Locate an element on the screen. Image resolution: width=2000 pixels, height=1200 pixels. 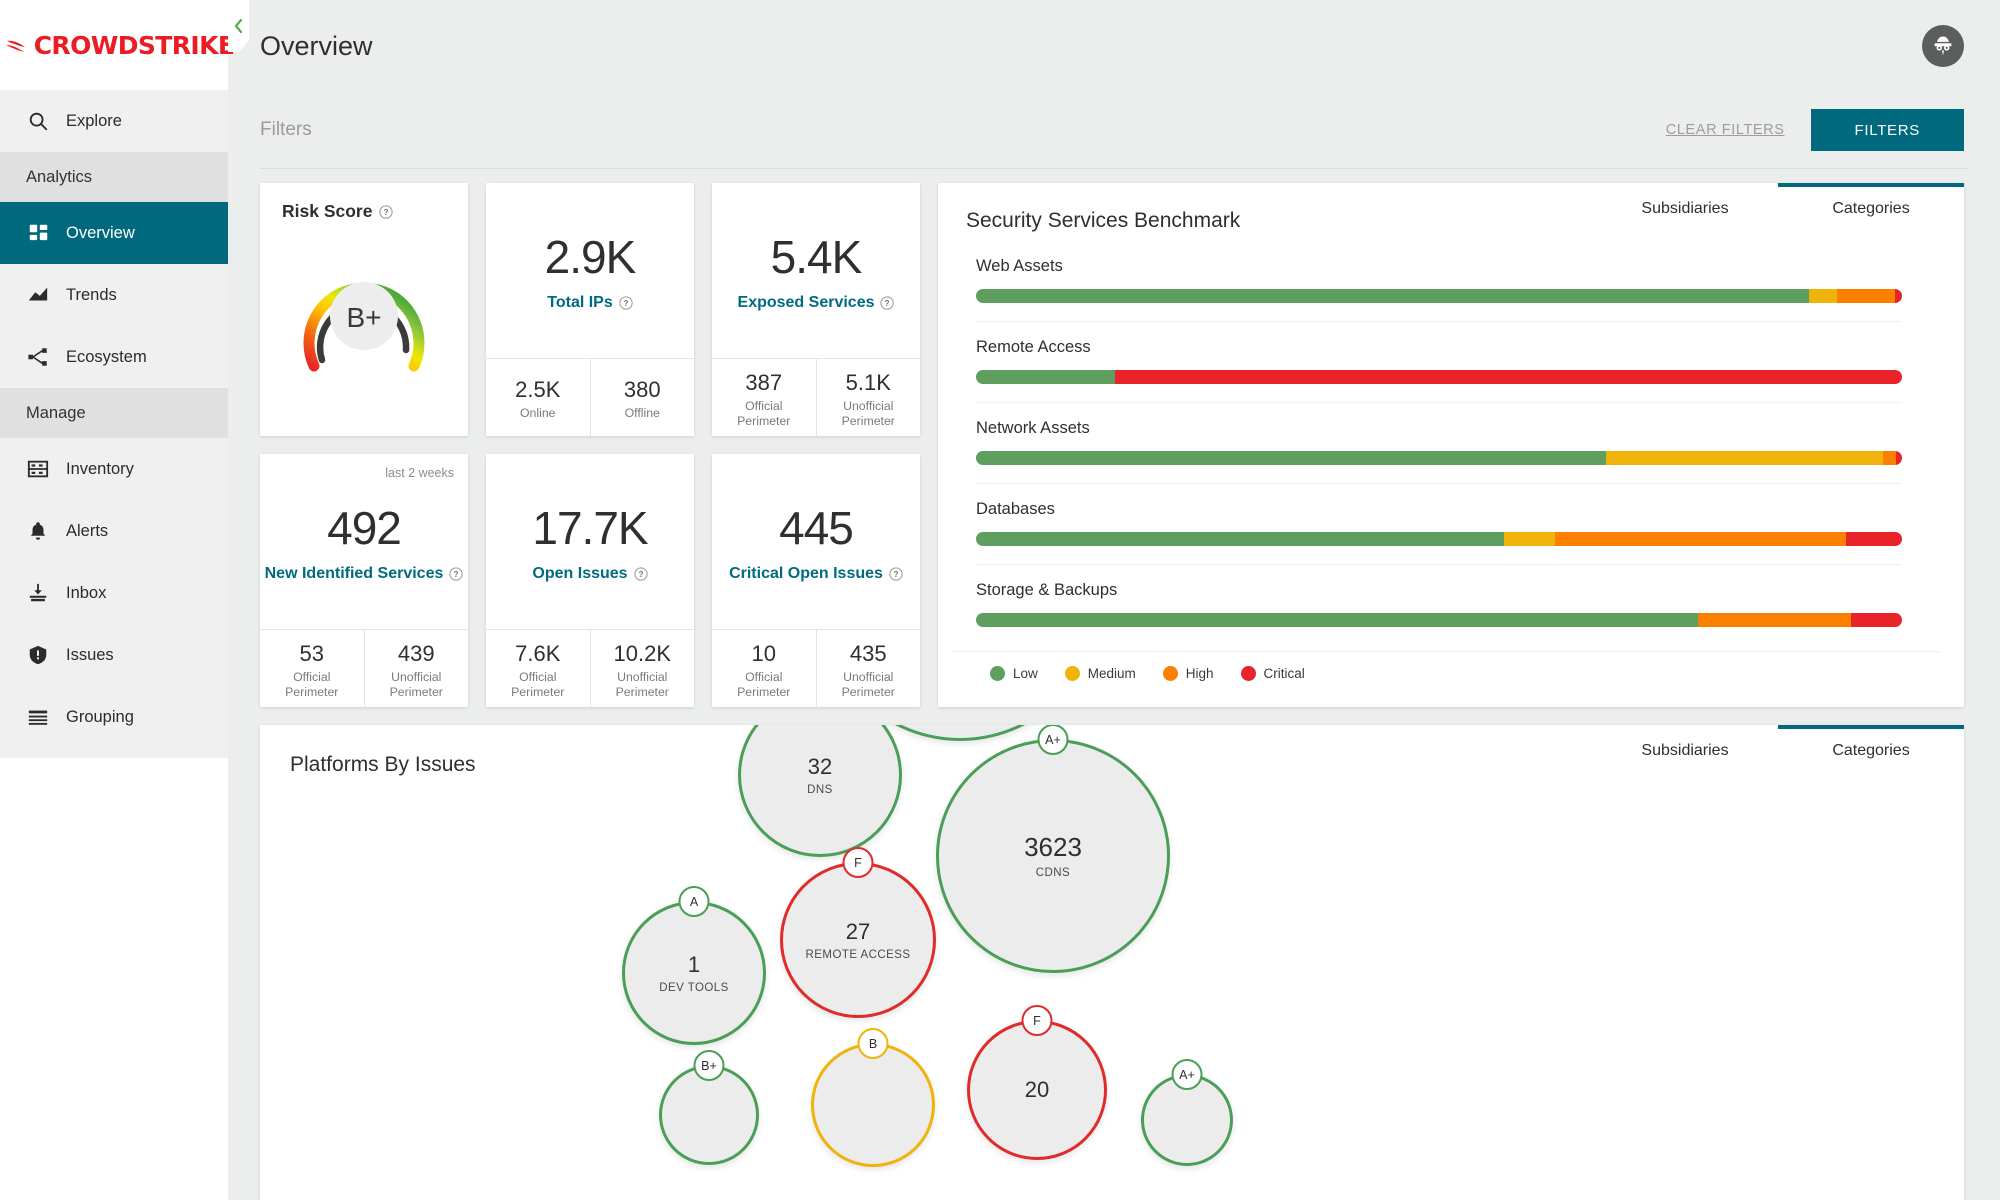
sidebar-group-label: Analytics is located at coordinates (59, 176).